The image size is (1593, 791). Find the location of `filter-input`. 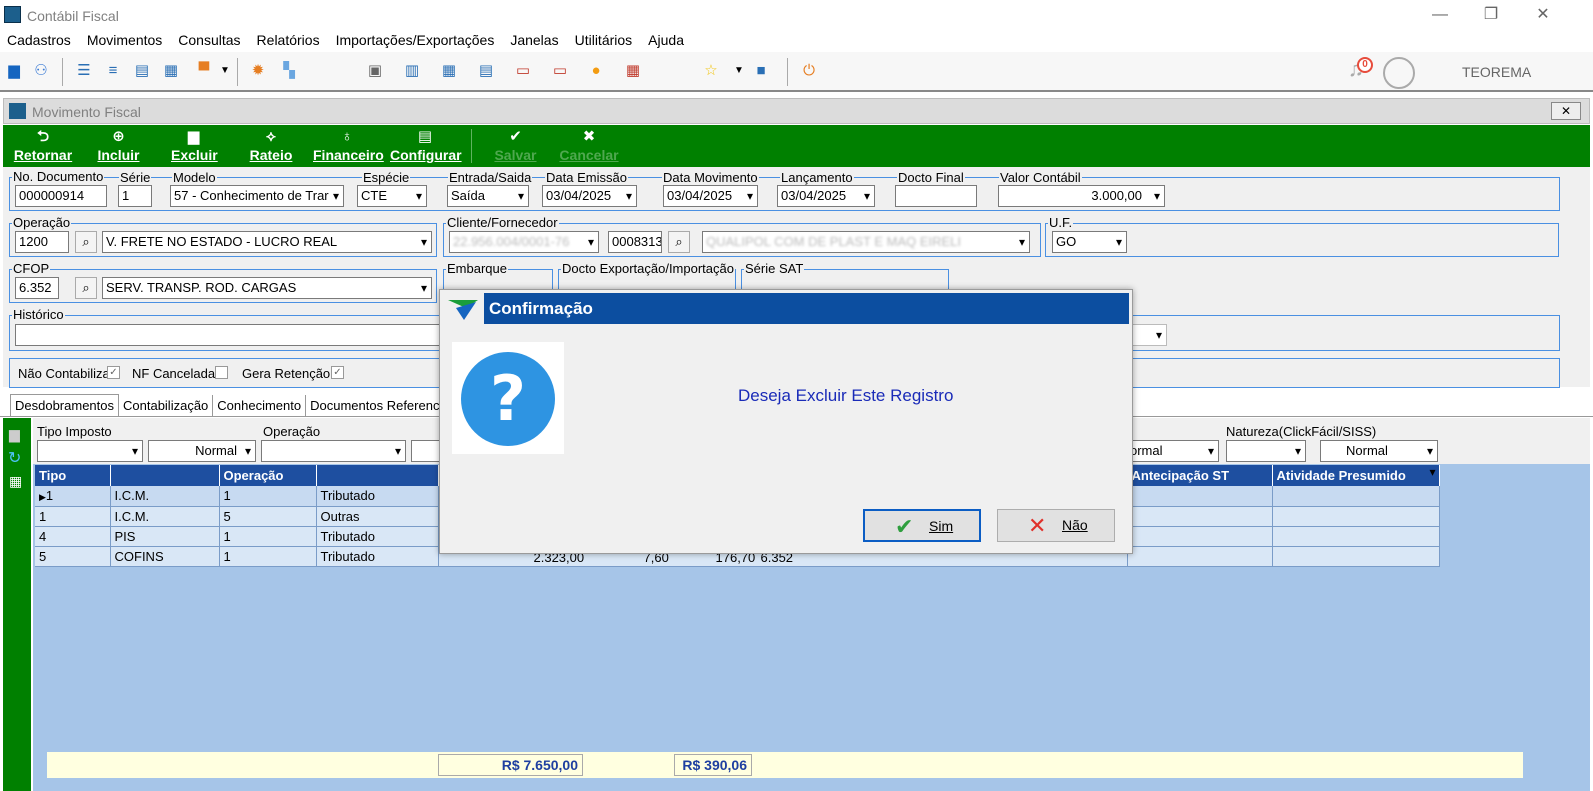

filter-input is located at coordinates (426, 451).